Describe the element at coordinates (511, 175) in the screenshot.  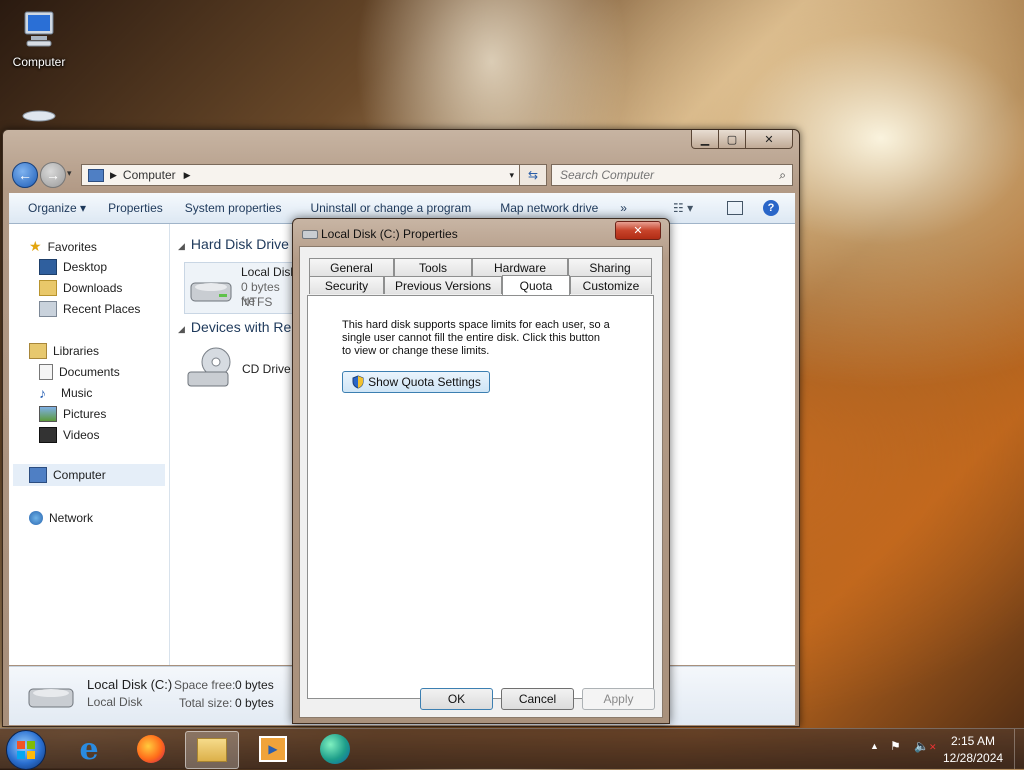
I see `address-dropdown-icon: ▾` at that location.